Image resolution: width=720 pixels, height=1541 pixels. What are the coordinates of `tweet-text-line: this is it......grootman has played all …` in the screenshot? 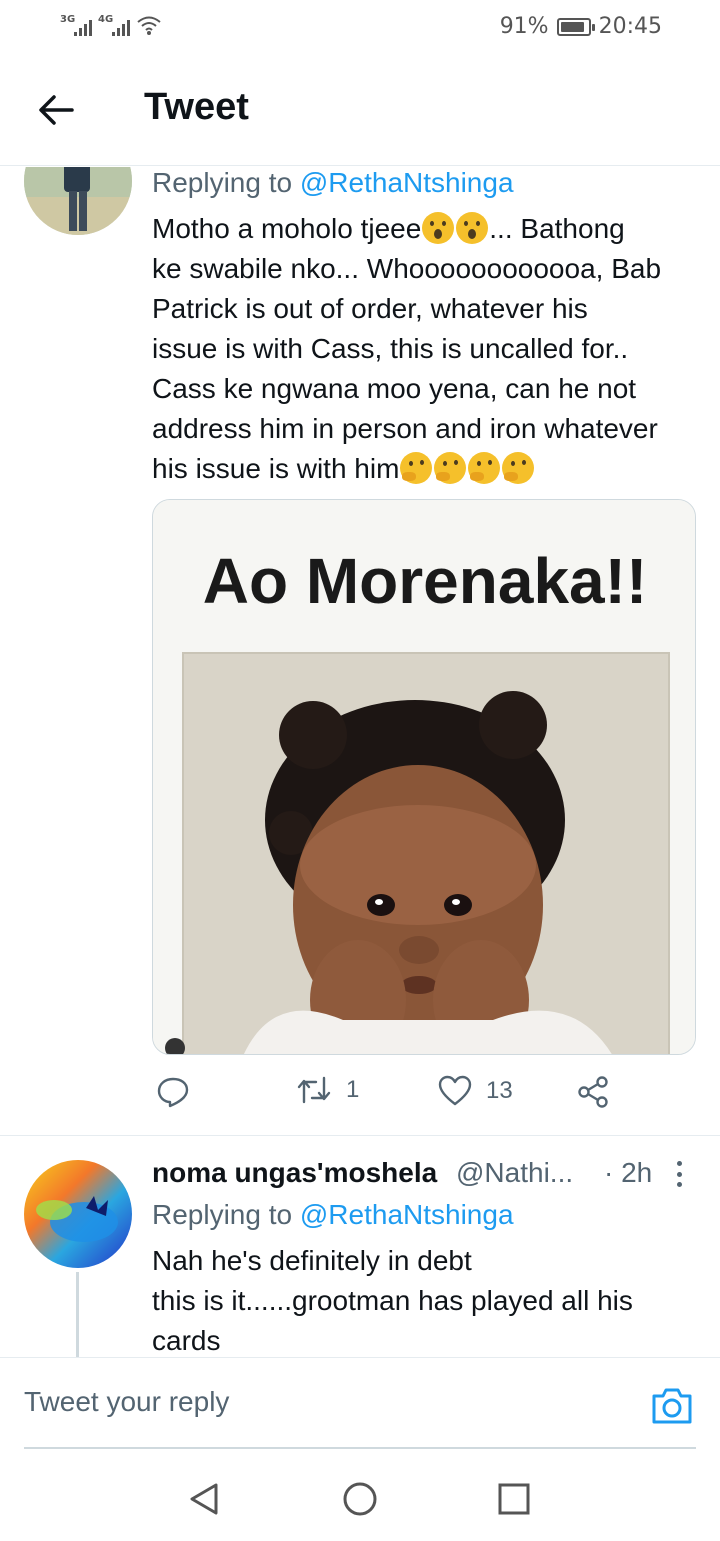 It's located at (392, 1300).